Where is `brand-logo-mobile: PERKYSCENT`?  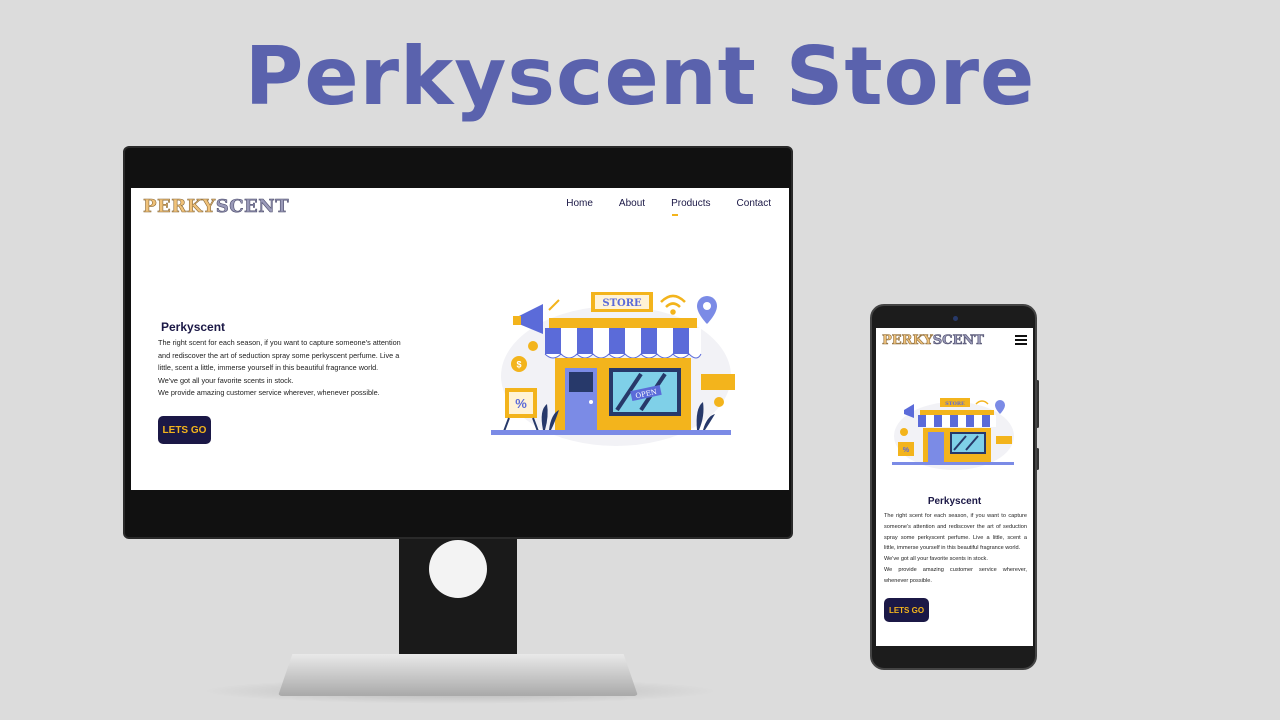 brand-logo-mobile: PERKYSCENT is located at coordinates (933, 341).